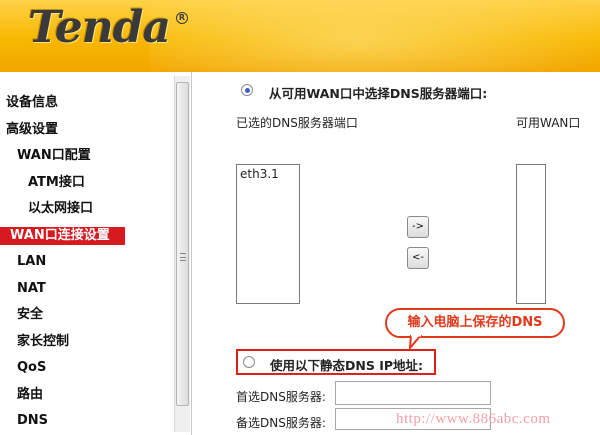  What do you see at coordinates (281, 397) in the screenshot?
I see `primary-dns-label: 首选DNS服务器:` at bounding box center [281, 397].